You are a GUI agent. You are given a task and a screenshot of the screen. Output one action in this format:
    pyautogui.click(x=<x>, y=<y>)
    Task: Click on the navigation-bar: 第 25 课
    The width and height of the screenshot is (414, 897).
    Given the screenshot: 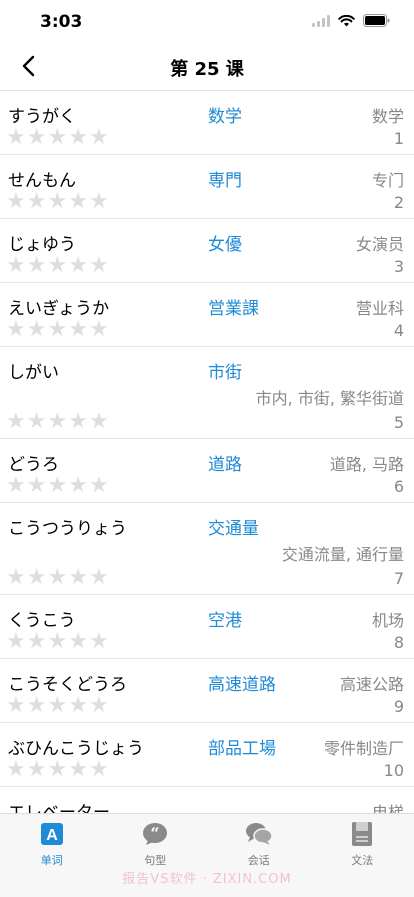 What is the action you would take?
    pyautogui.click(x=207, y=67)
    